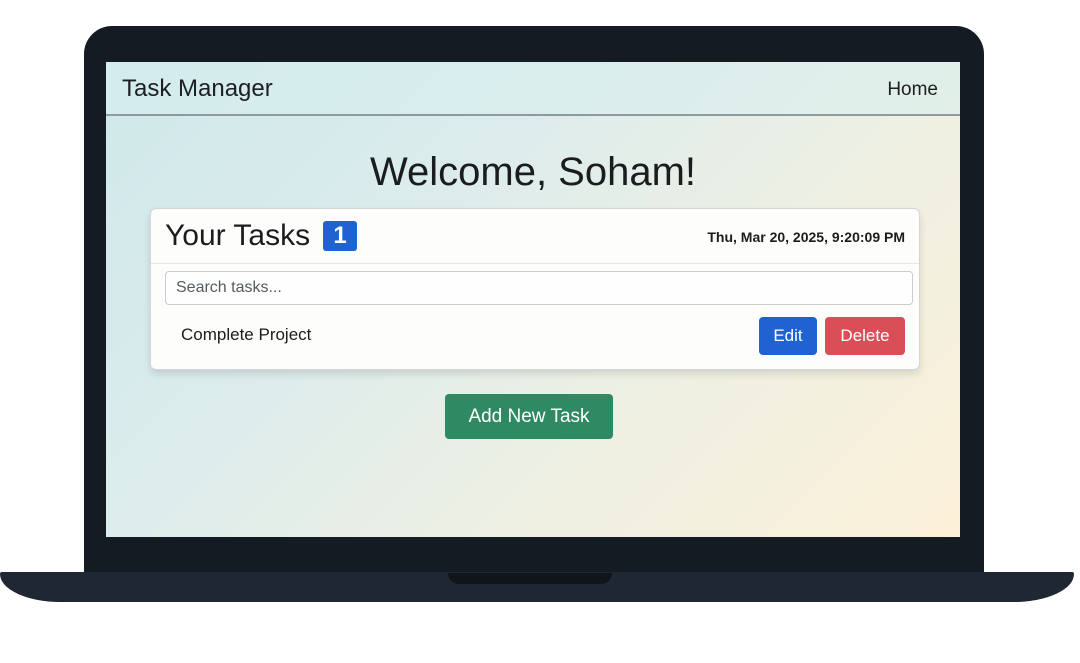 The image size is (1080, 663). I want to click on laptop-base-notch, so click(530, 578).